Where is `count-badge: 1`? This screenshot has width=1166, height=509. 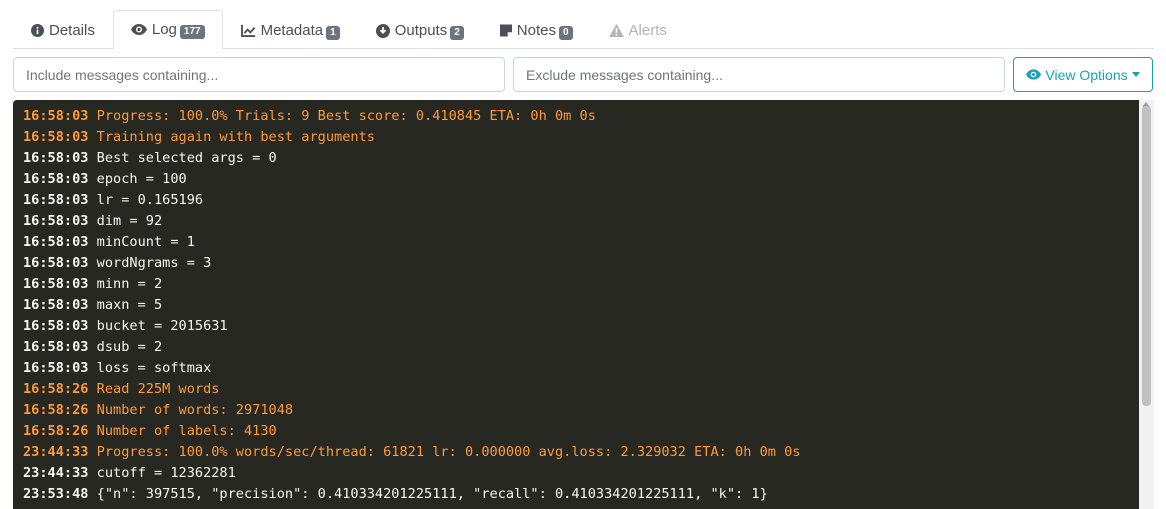 count-badge: 1 is located at coordinates (333, 32).